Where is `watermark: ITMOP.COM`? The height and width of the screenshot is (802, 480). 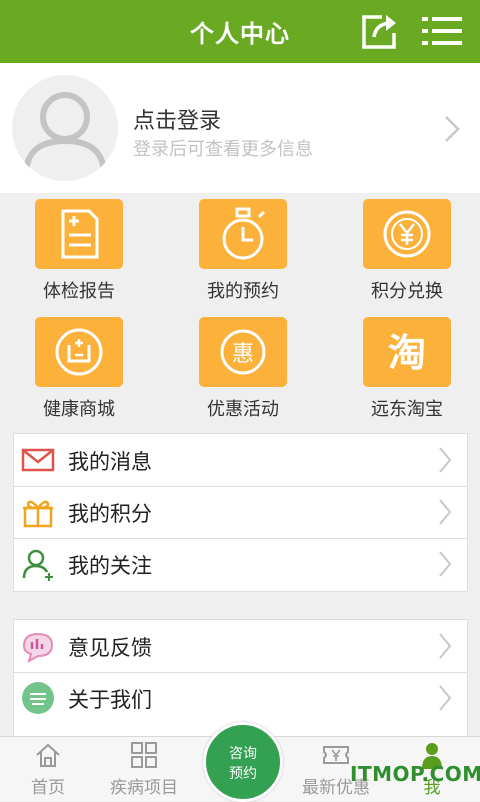 watermark: ITMOP.COM is located at coordinates (415, 774).